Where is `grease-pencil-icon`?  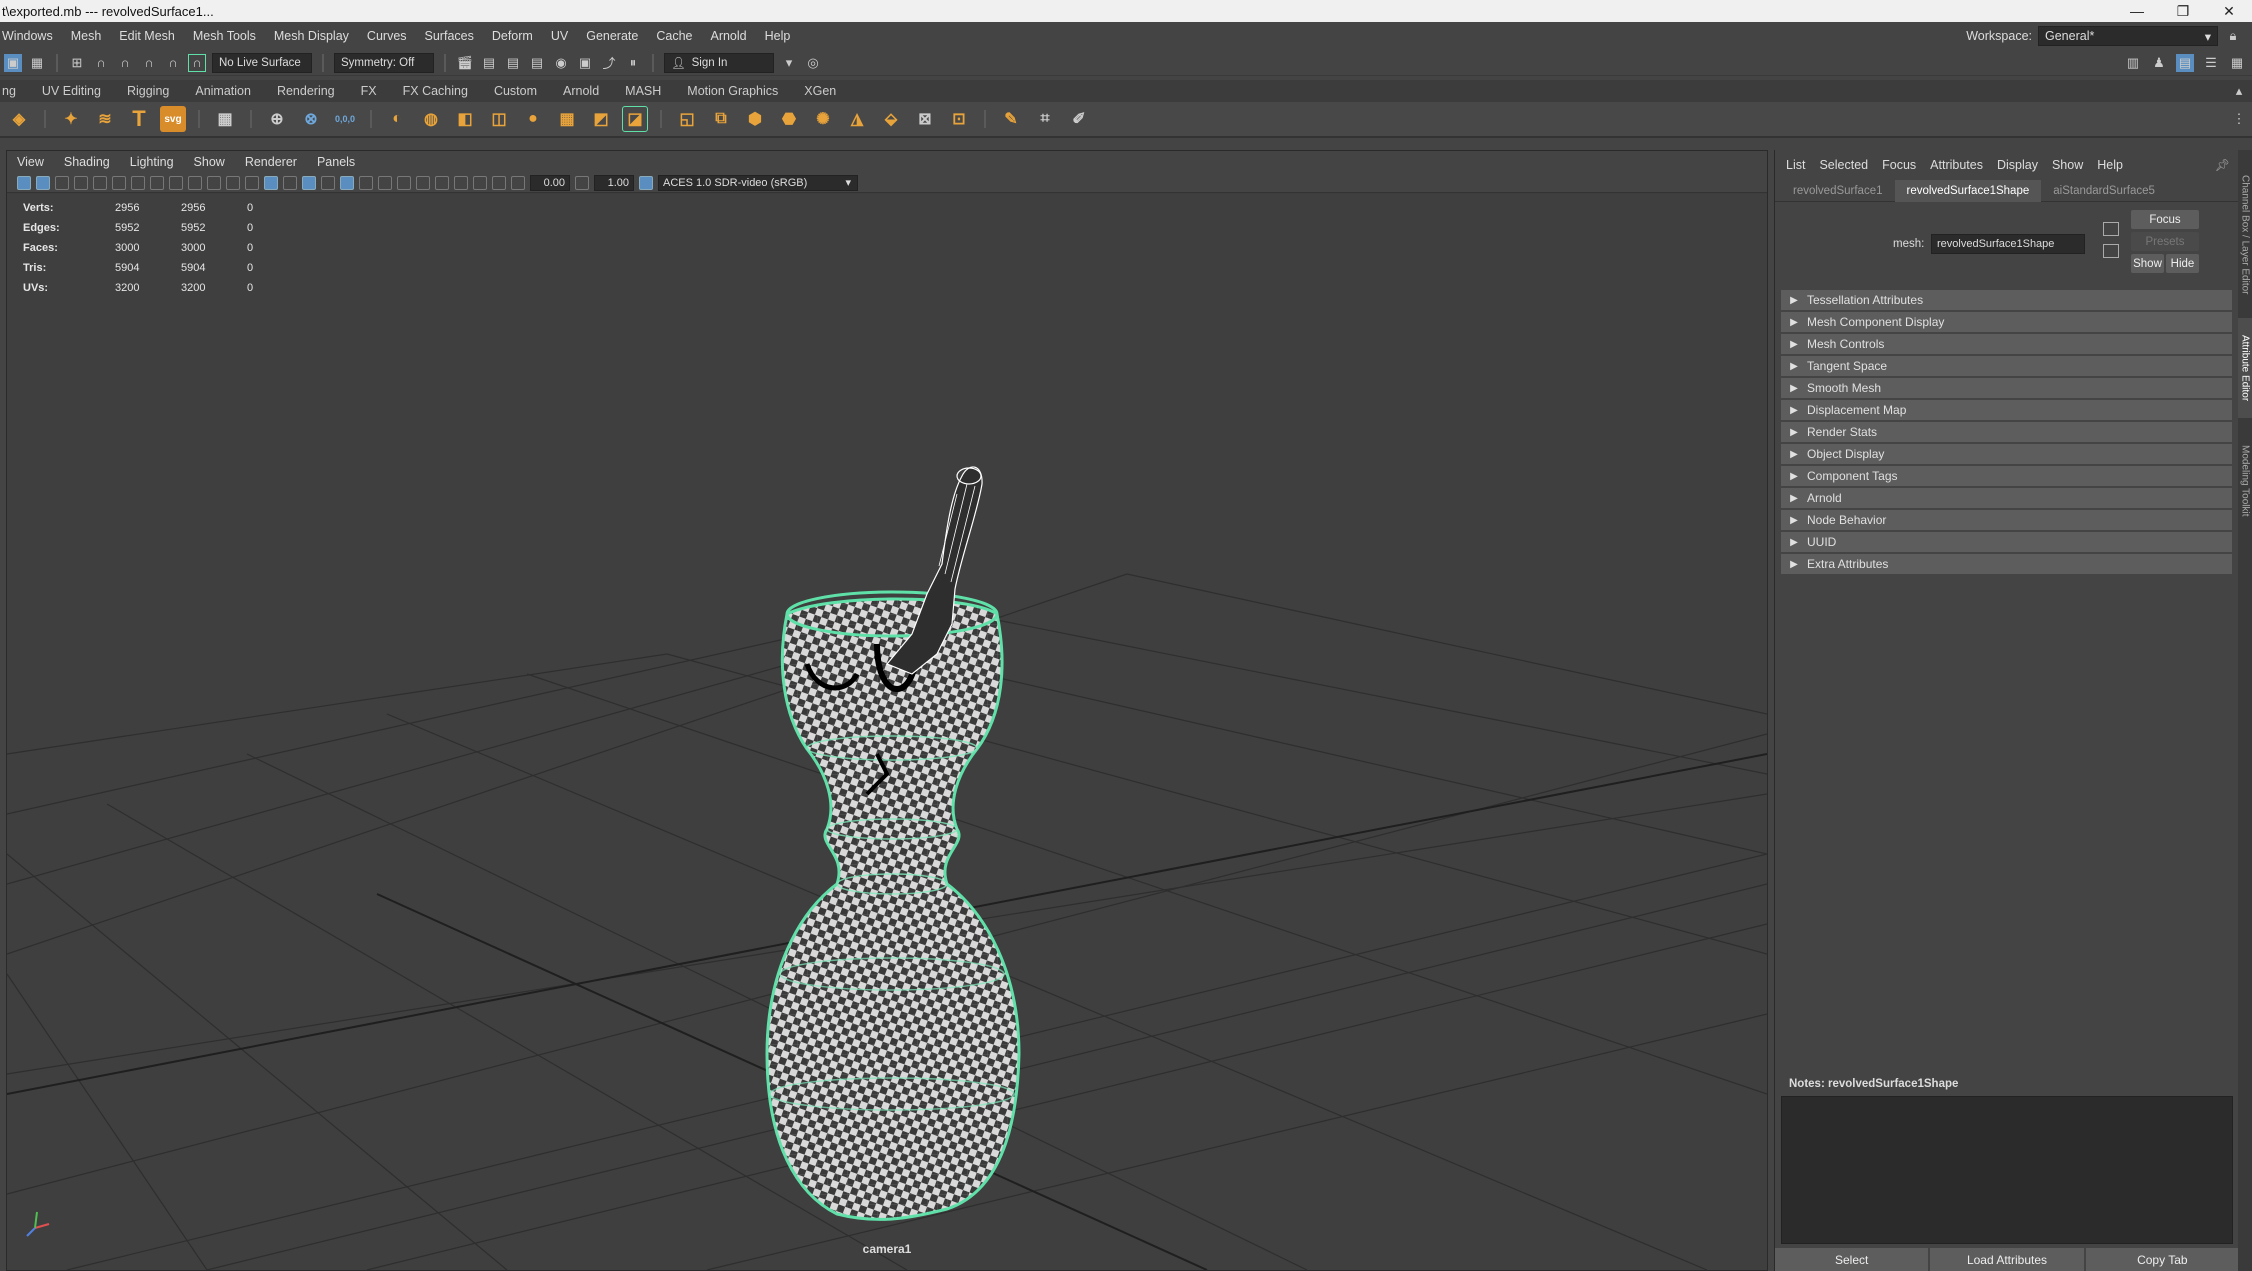 grease-pencil-icon is located at coordinates (119, 182).